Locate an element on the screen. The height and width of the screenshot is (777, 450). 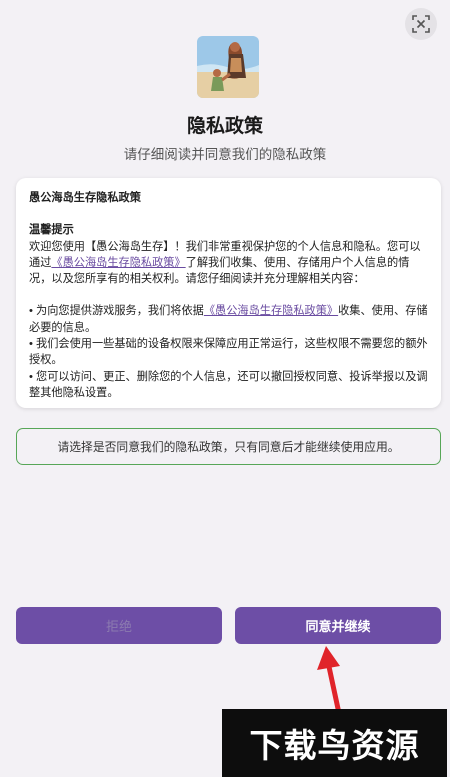
agree-button-label: 同意并继续 is located at coordinates (338, 626).